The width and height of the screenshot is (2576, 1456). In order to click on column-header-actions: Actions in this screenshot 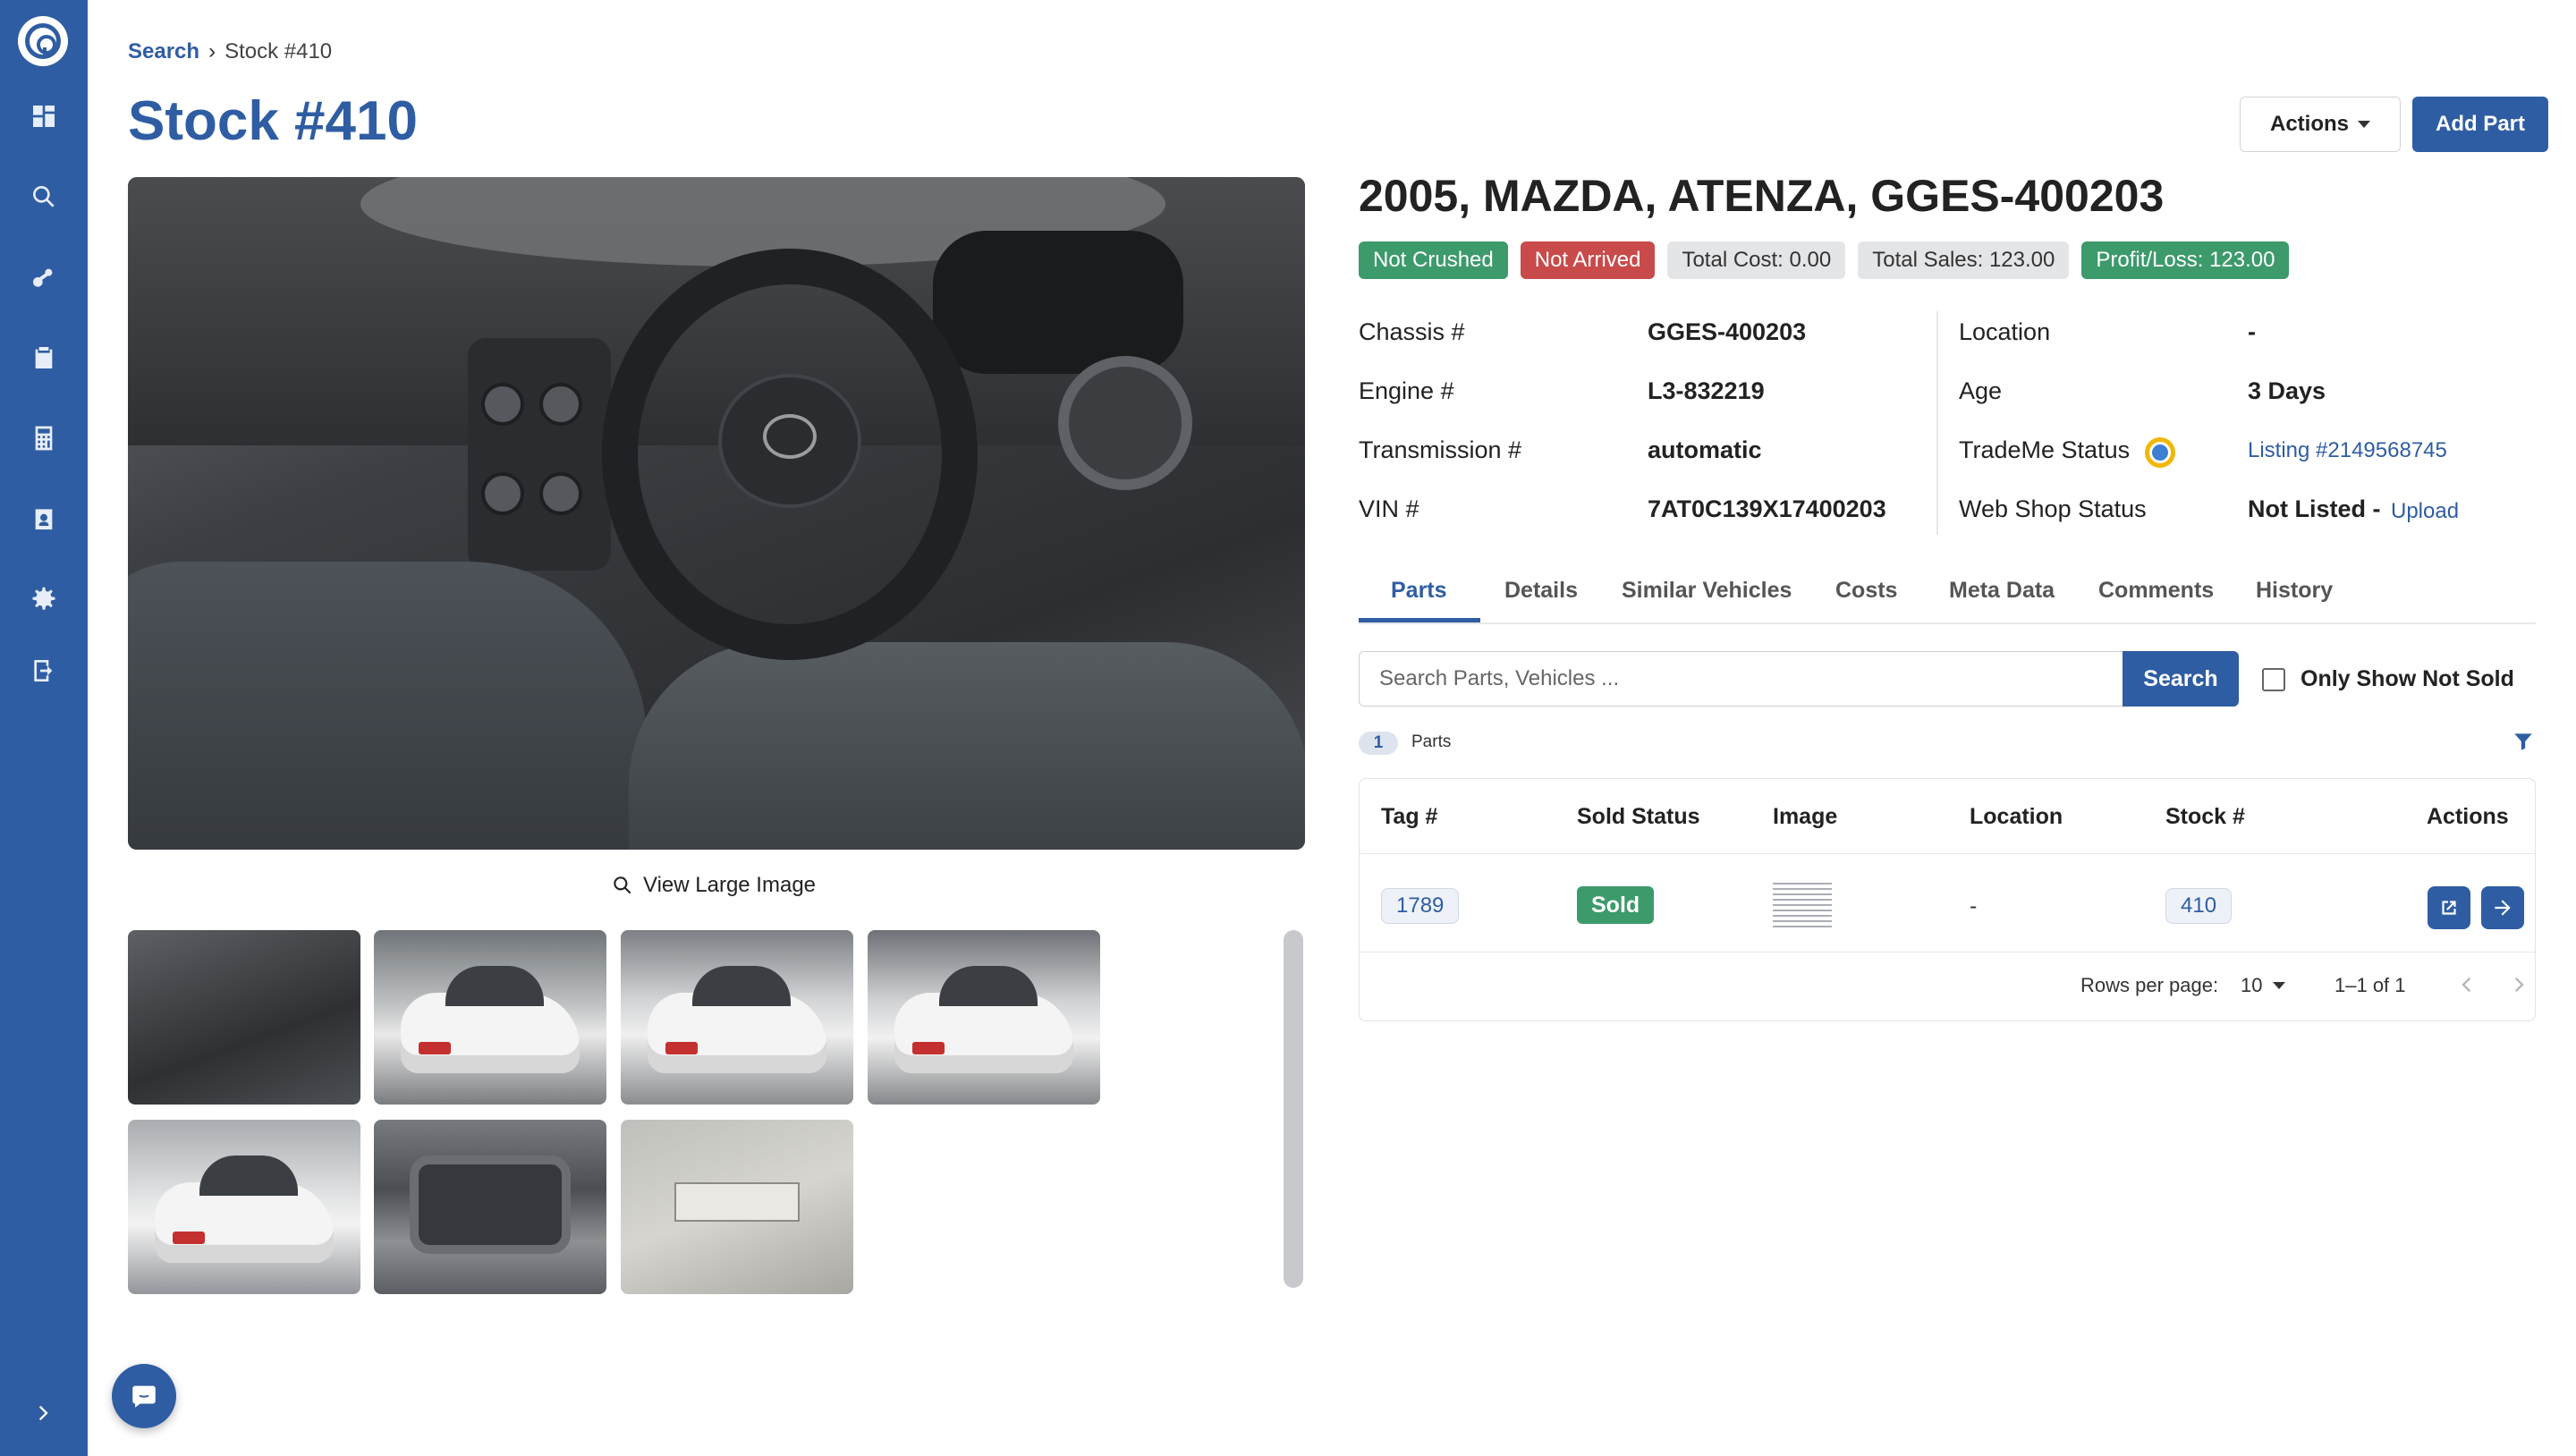, I will do `click(2468, 816)`.